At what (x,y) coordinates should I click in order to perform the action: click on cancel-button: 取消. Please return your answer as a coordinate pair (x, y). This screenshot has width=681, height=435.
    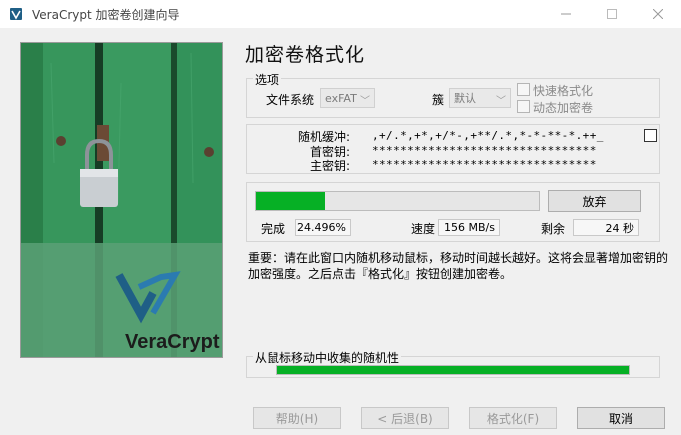
    Looking at the image, I should click on (621, 418).